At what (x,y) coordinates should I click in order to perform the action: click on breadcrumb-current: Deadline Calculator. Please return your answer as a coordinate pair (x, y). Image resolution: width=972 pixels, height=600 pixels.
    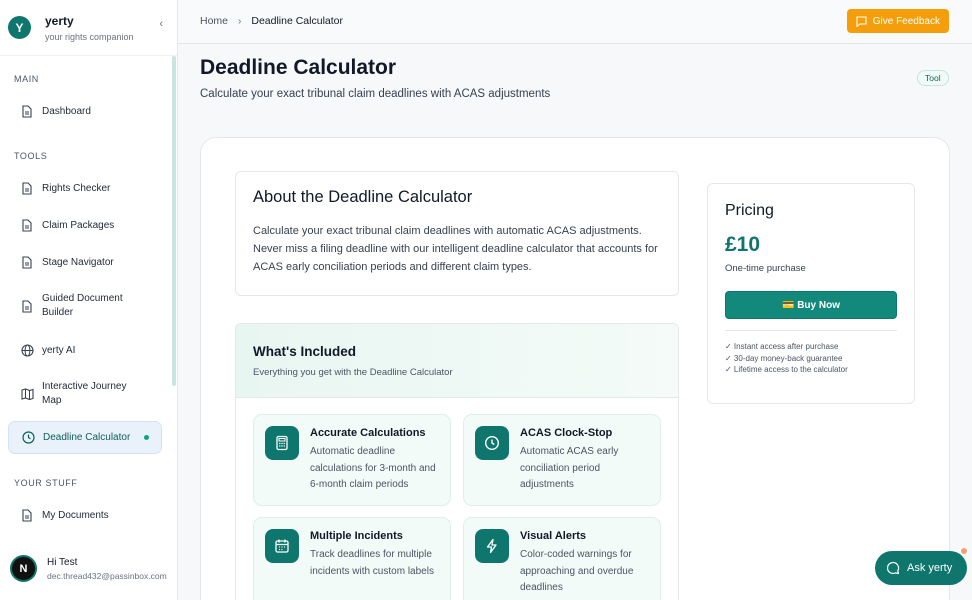
    Looking at the image, I should click on (297, 21).